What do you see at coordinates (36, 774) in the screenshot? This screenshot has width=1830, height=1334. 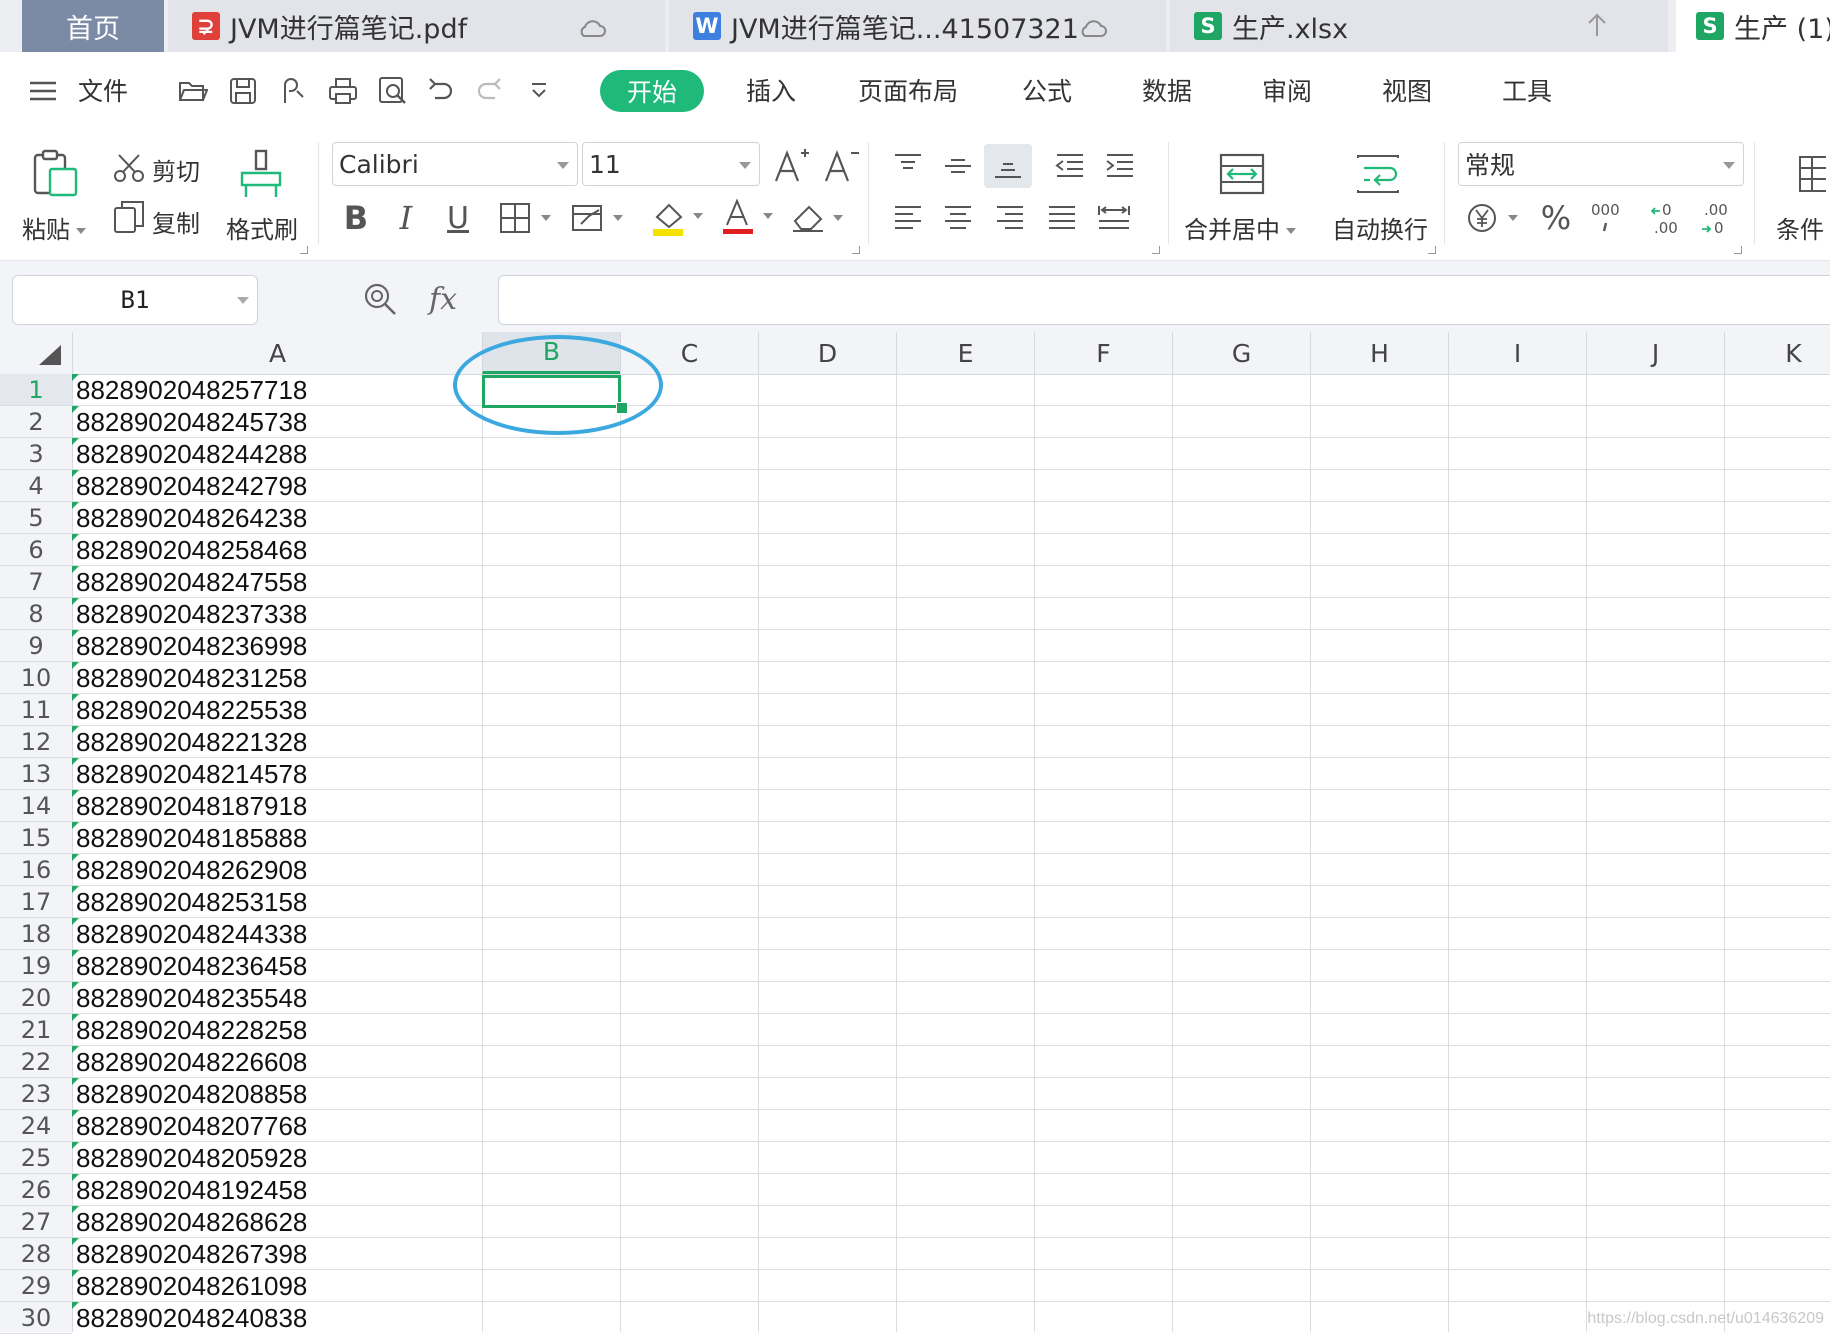 I see `row-header: 13` at bounding box center [36, 774].